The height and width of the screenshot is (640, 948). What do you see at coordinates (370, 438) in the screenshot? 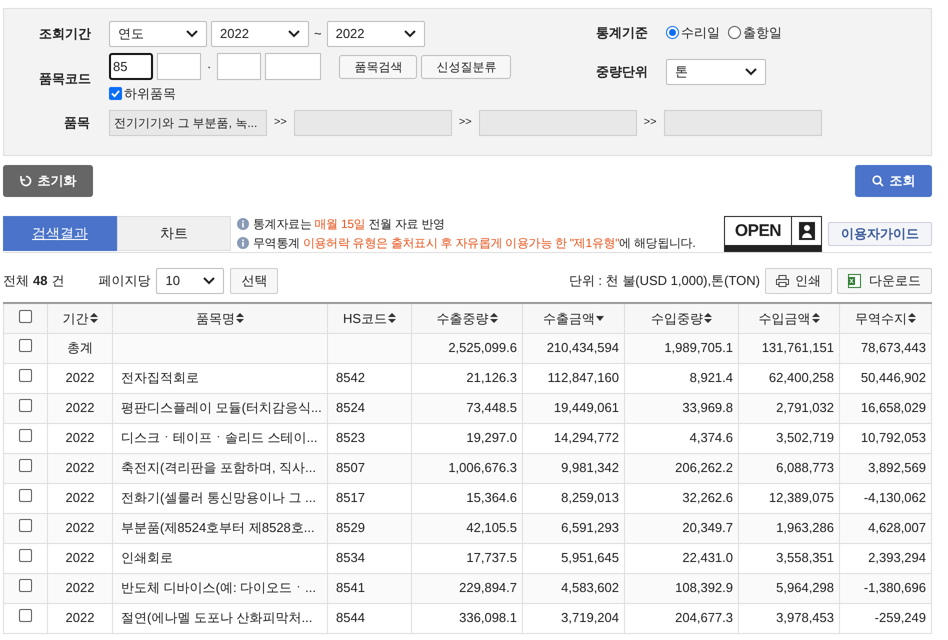
I see `hs-code-cell: 8523` at bounding box center [370, 438].